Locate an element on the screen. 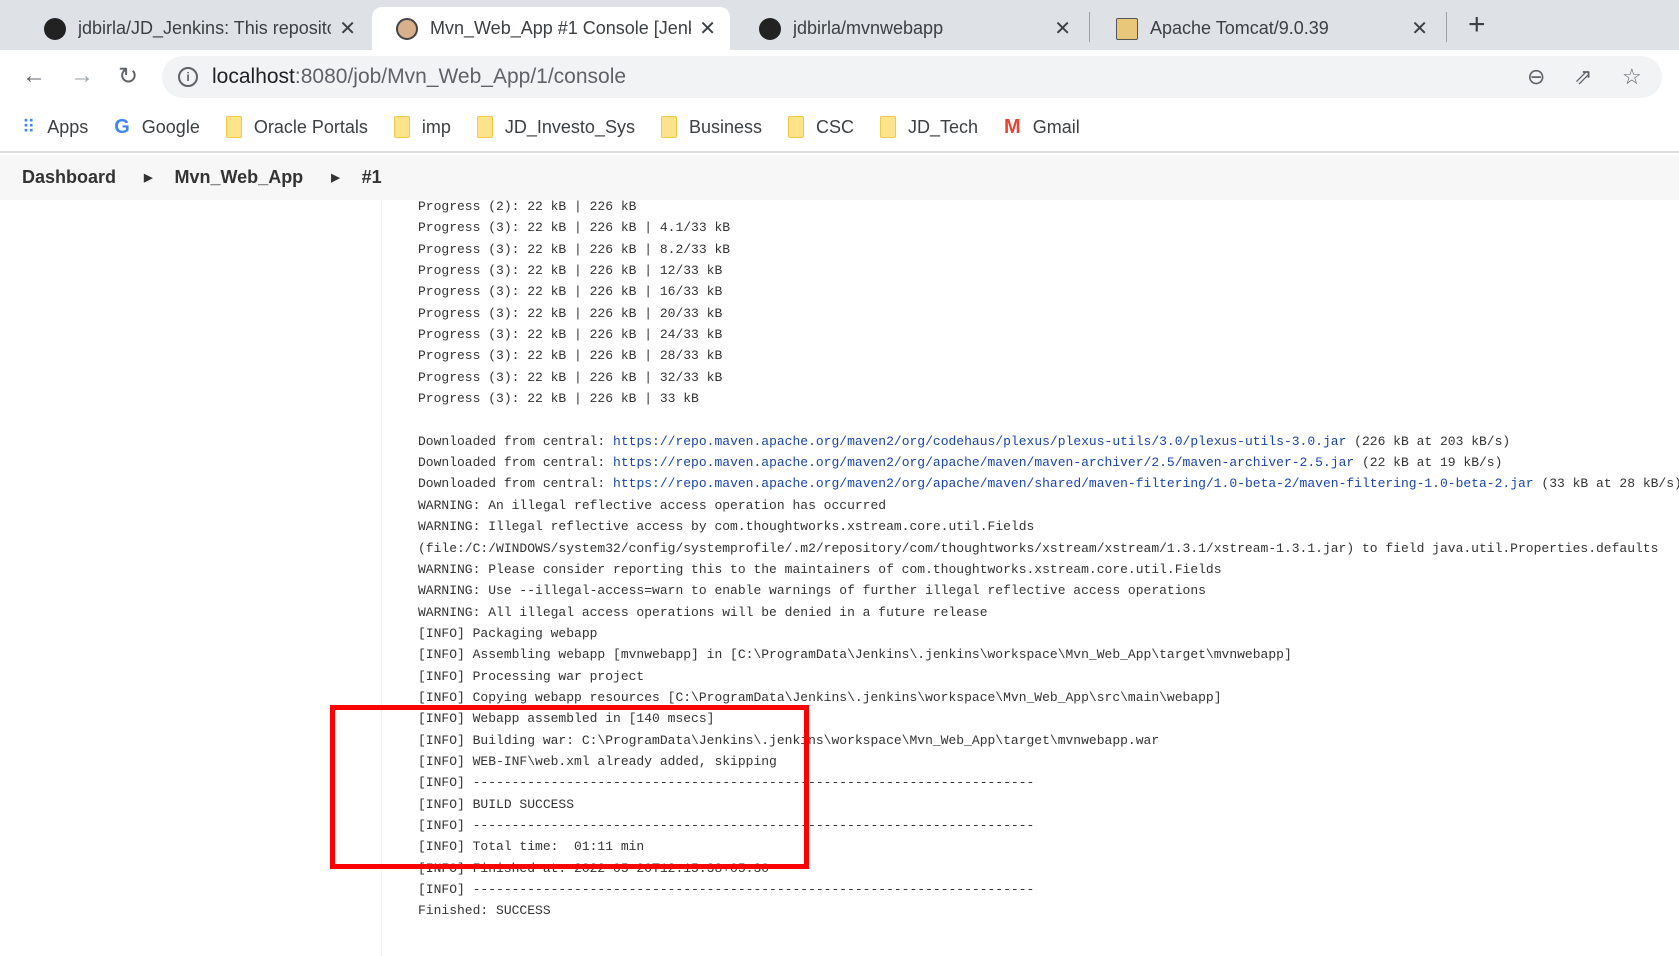  tab-mvnwebapp: jdbirla/mvnwebapp ✕ is located at coordinates (910, 28).